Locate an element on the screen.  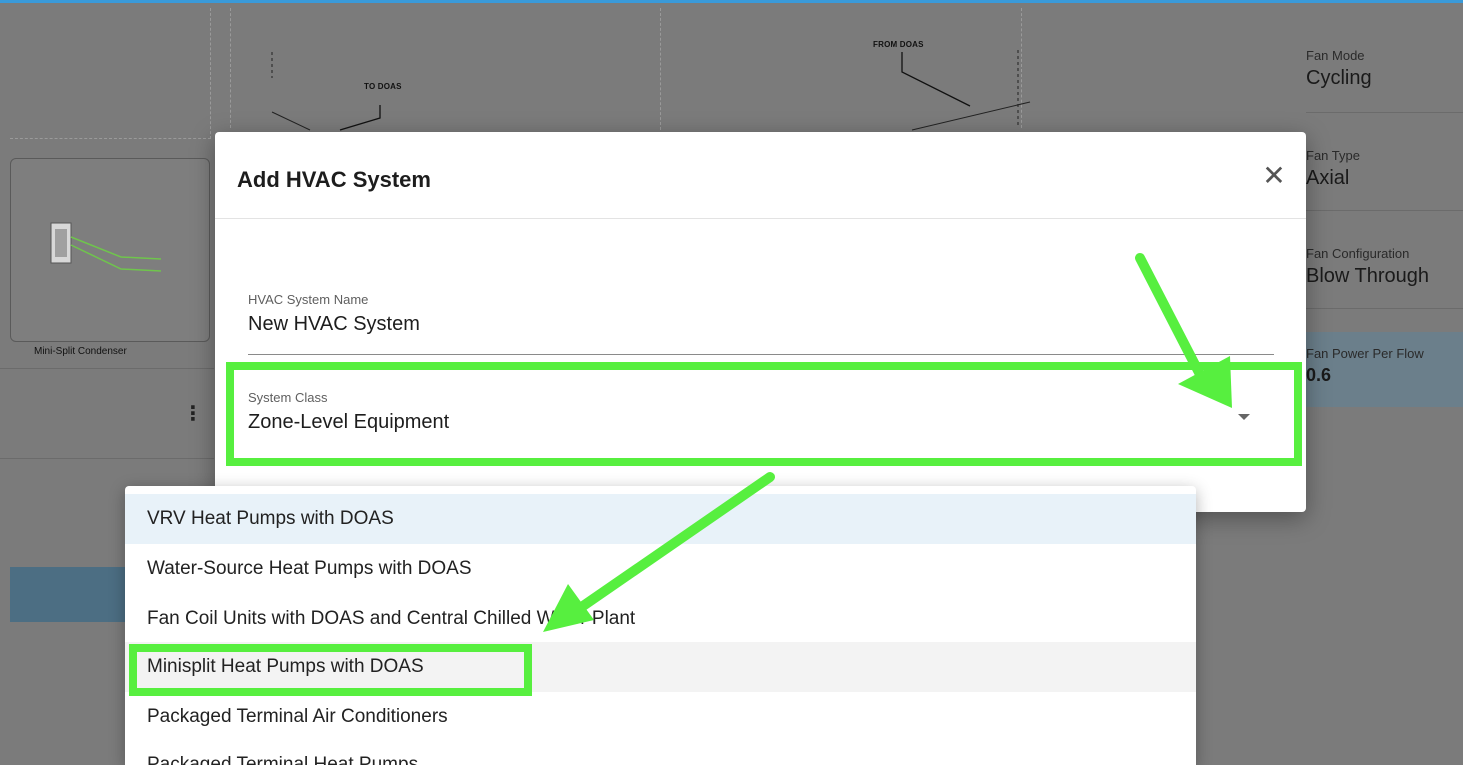
canvas-region is located at coordinates (110, 73).